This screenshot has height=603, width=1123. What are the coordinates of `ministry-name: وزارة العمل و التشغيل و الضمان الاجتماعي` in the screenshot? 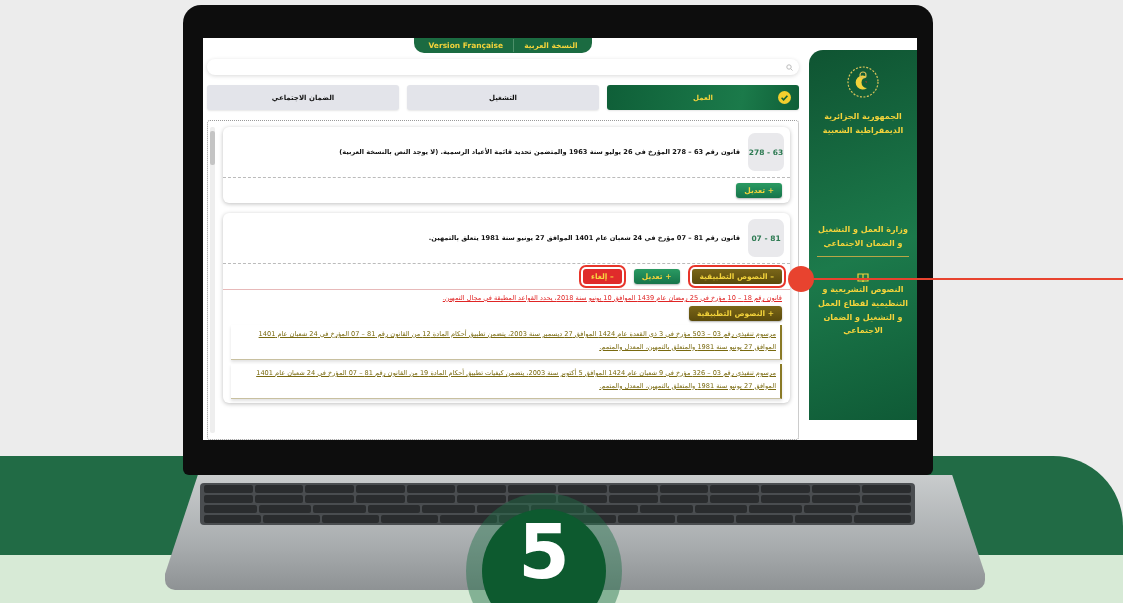 It's located at (863, 237).